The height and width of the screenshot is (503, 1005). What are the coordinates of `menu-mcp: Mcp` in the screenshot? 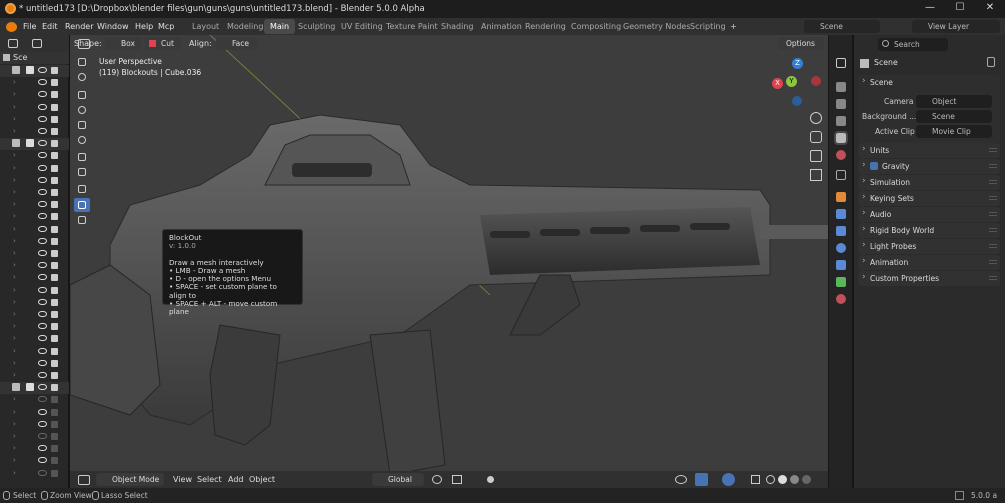 It's located at (166, 26).